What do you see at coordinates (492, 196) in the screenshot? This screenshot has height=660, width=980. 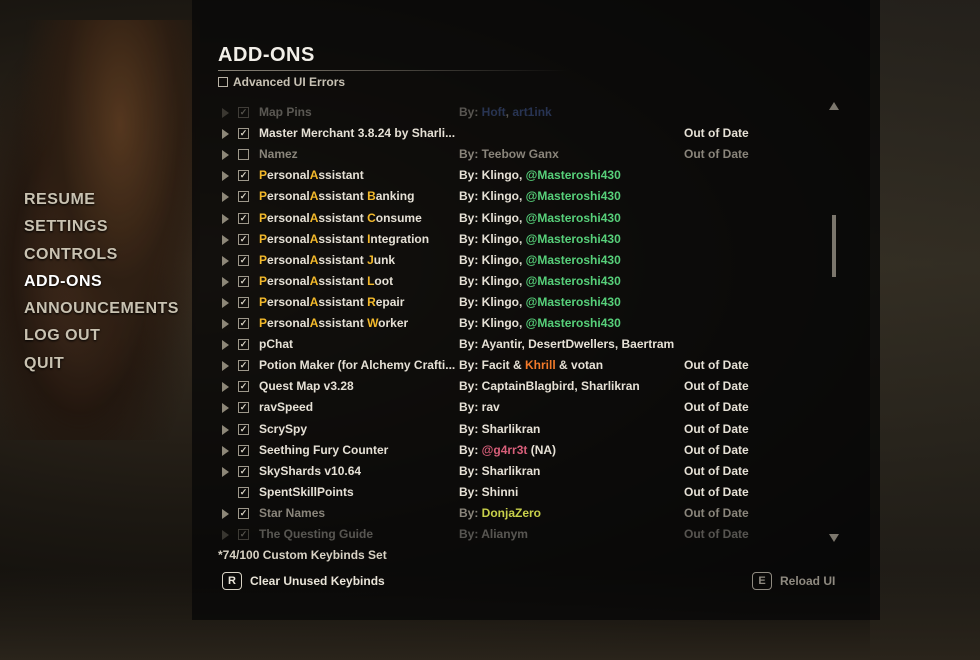 I see `addon-author-part: By: Klingo,` at bounding box center [492, 196].